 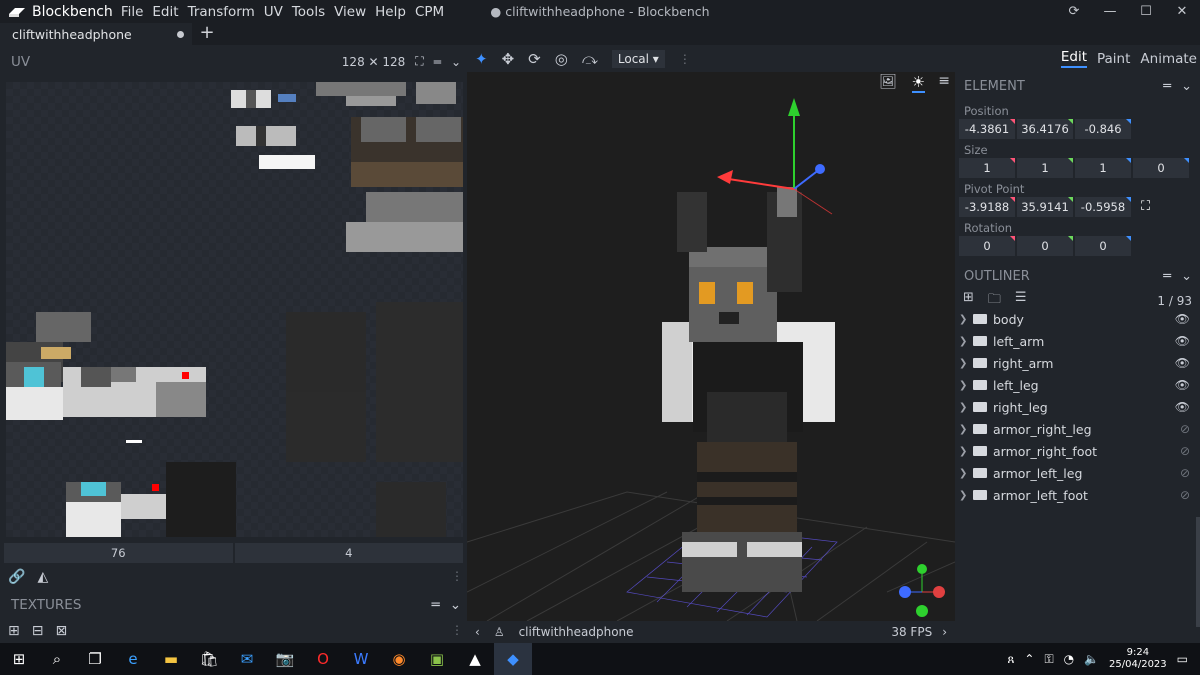 I want to click on menu-help: Help, so click(x=395, y=12).